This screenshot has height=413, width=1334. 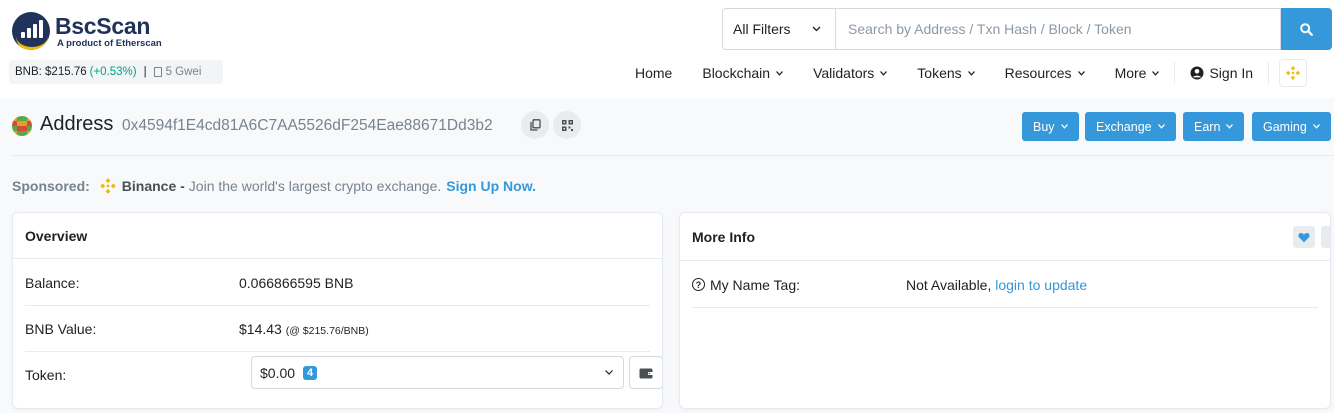 I want to click on earn-dropdown: Earn, so click(x=1214, y=126).